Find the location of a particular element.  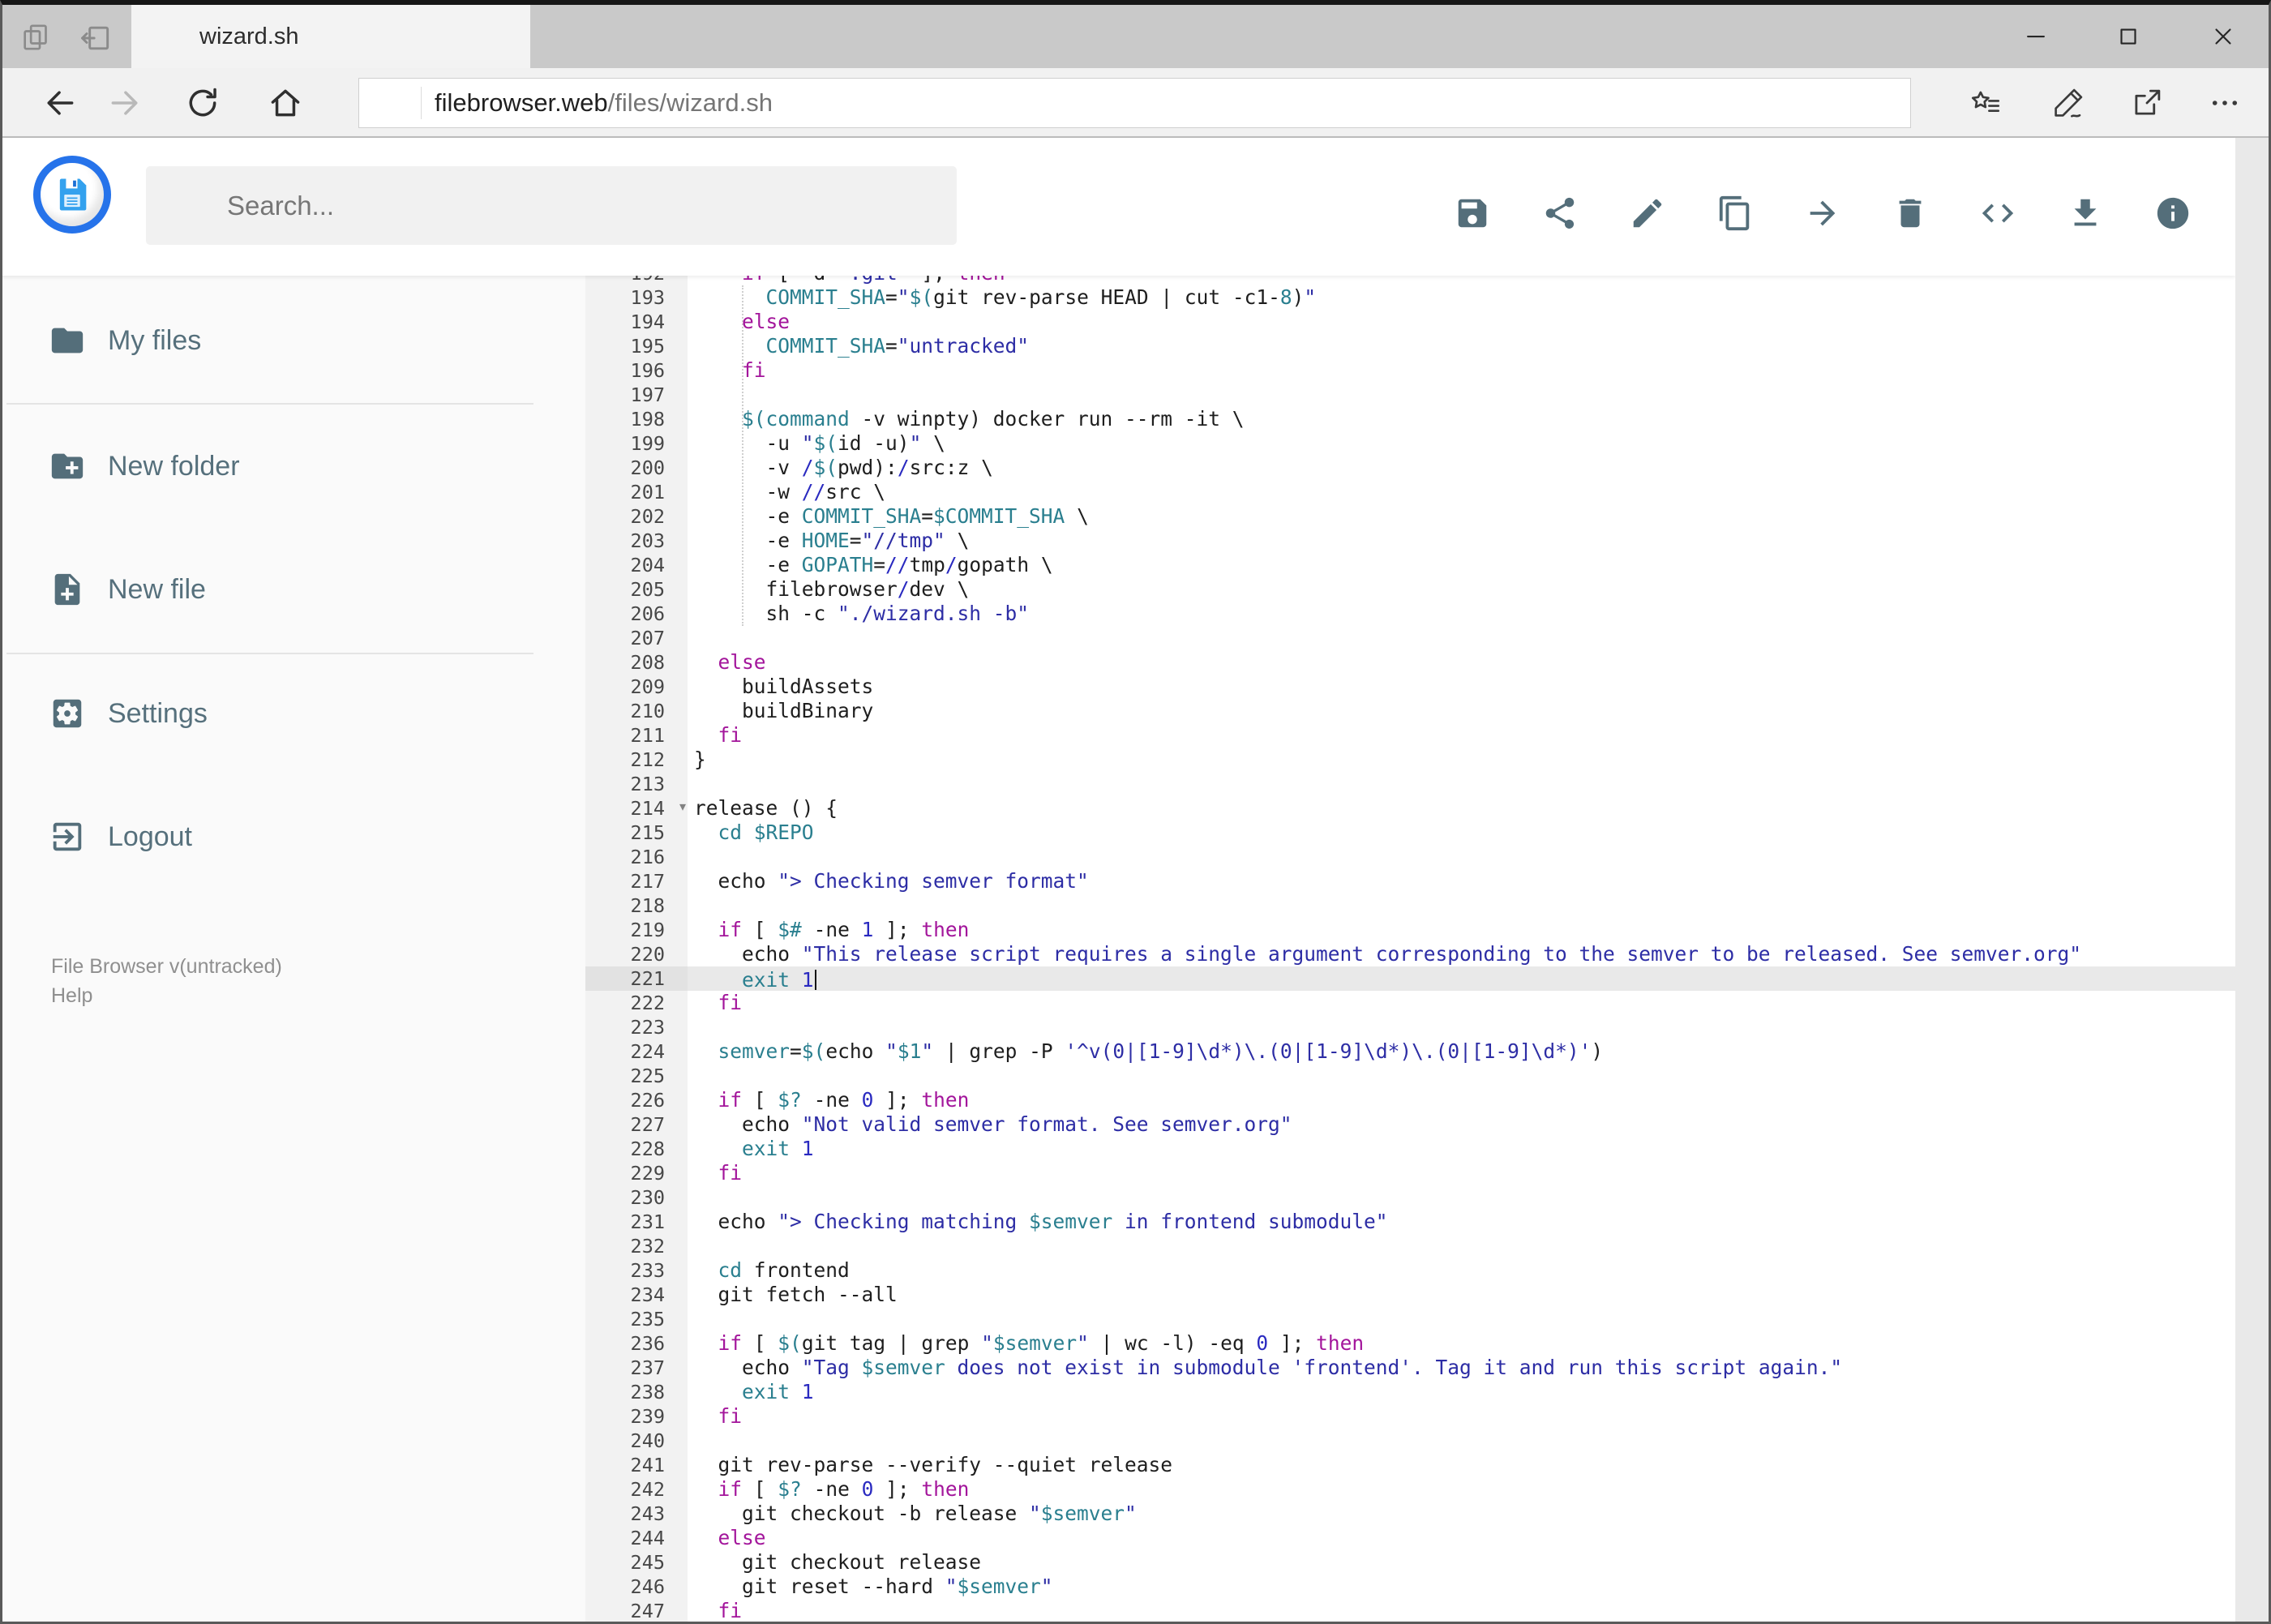

code-line-216: 216 is located at coordinates (1410, 857).